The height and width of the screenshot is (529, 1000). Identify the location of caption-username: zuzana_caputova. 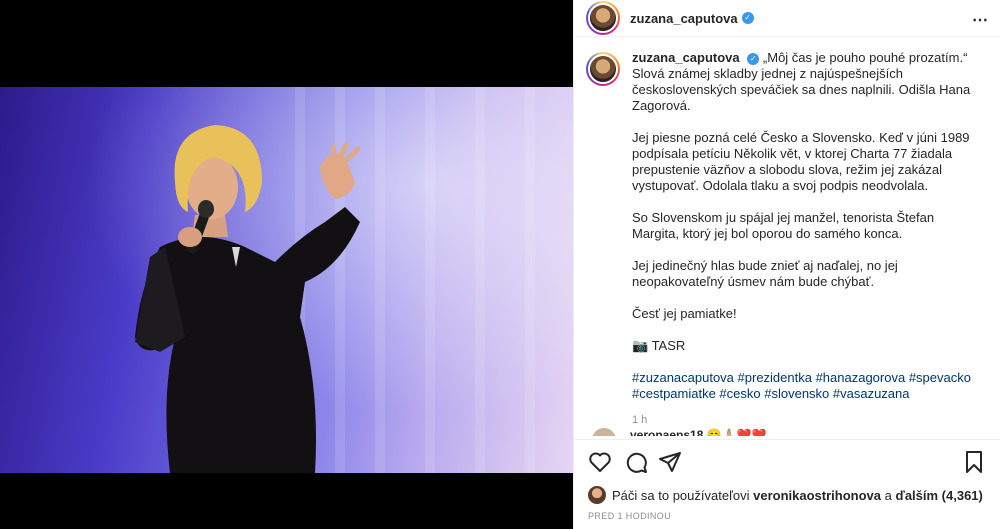
(686, 57).